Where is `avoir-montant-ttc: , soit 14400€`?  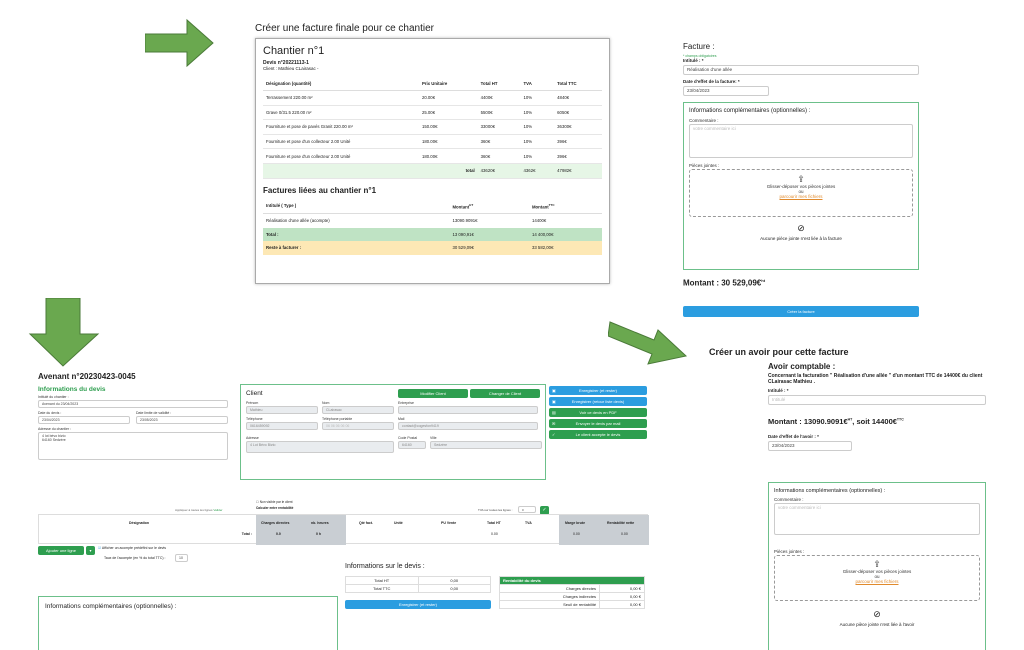 avoir-montant-ttc: , soit 14400€ is located at coordinates (874, 421).